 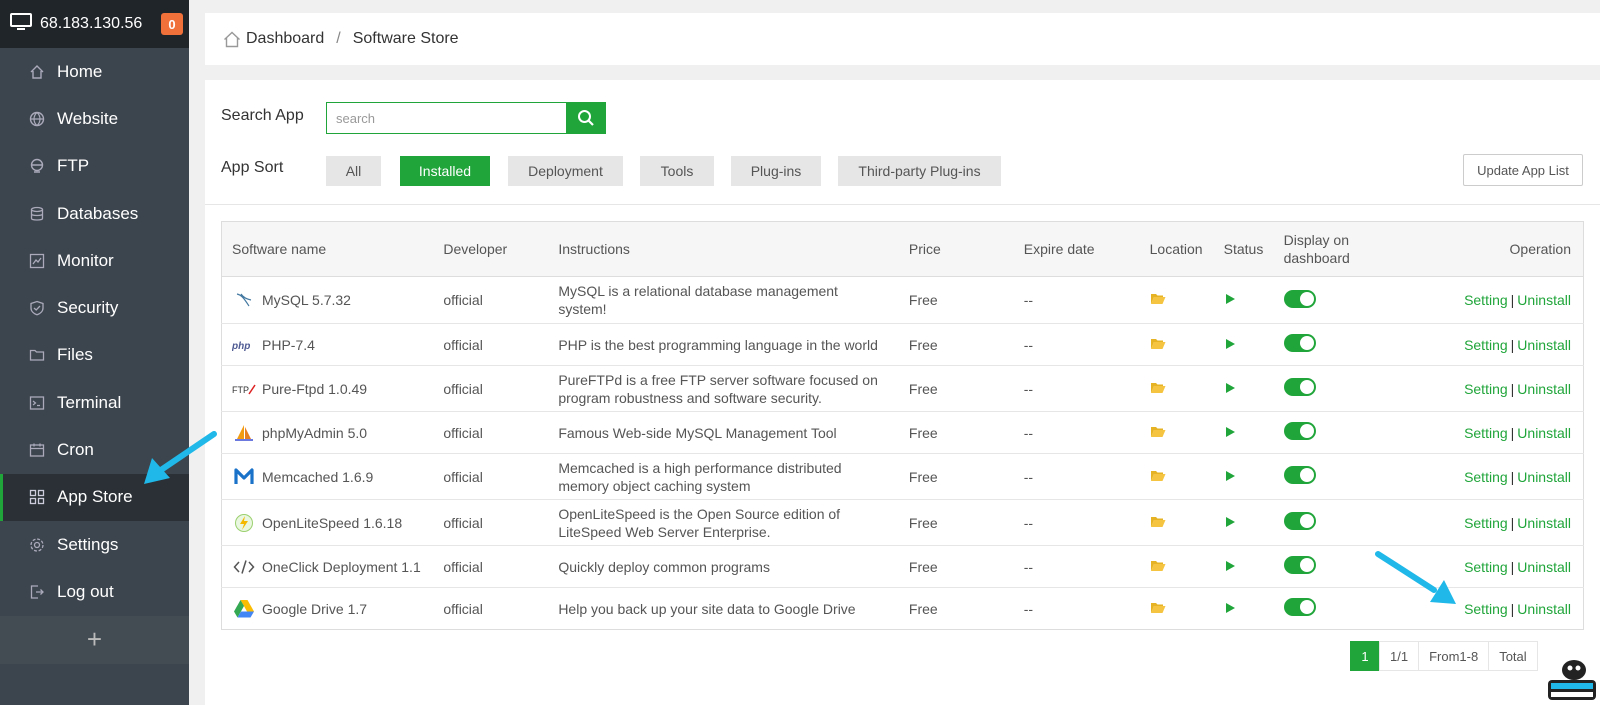 I want to click on sort-tools: Tools, so click(x=677, y=171).